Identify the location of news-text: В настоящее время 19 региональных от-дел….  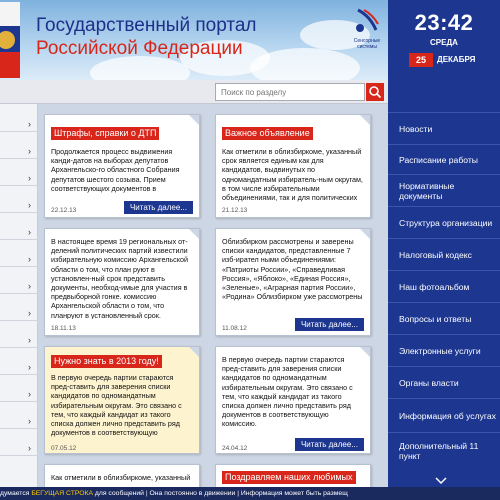
(120, 278).